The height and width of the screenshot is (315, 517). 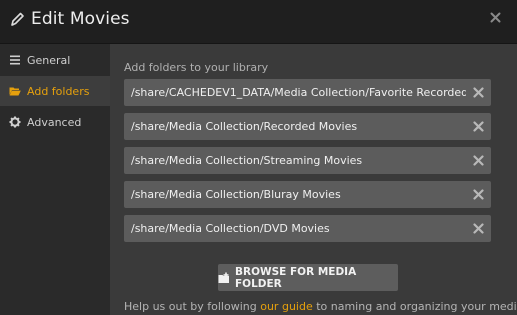 What do you see at coordinates (192, 306) in the screenshot?
I see `help-text-prefix: Help us out by following` at bounding box center [192, 306].